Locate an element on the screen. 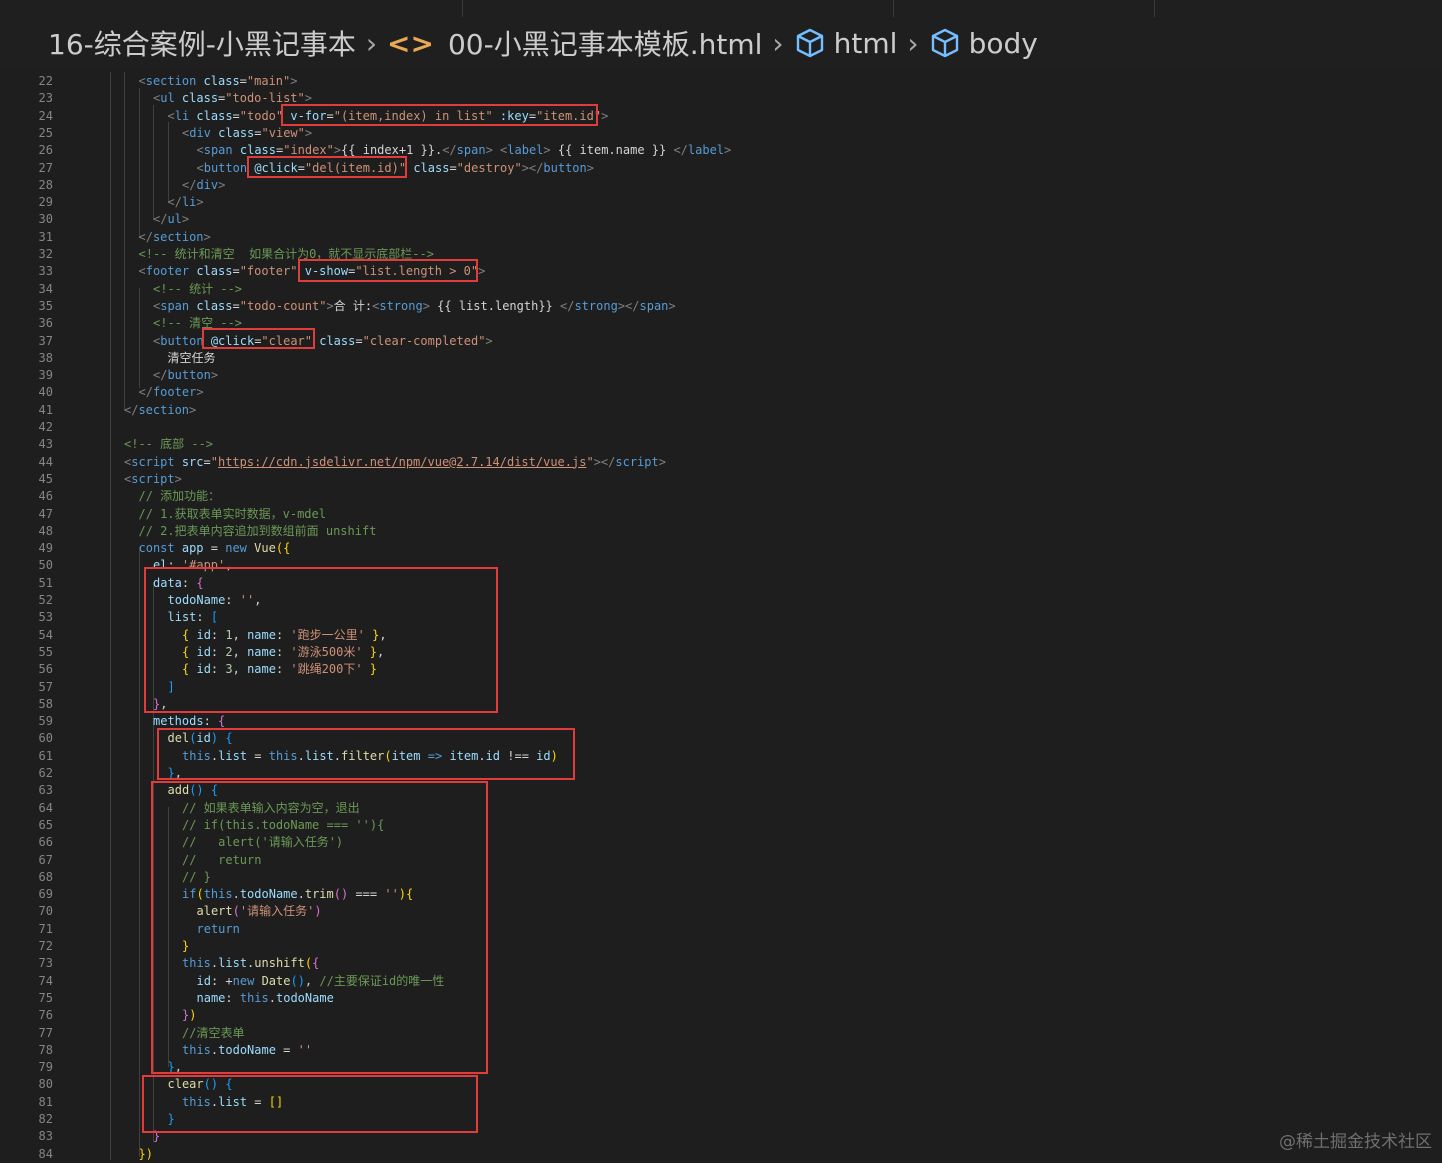 This screenshot has height=1163, width=1442. code-token: span is located at coordinates (654, 305).